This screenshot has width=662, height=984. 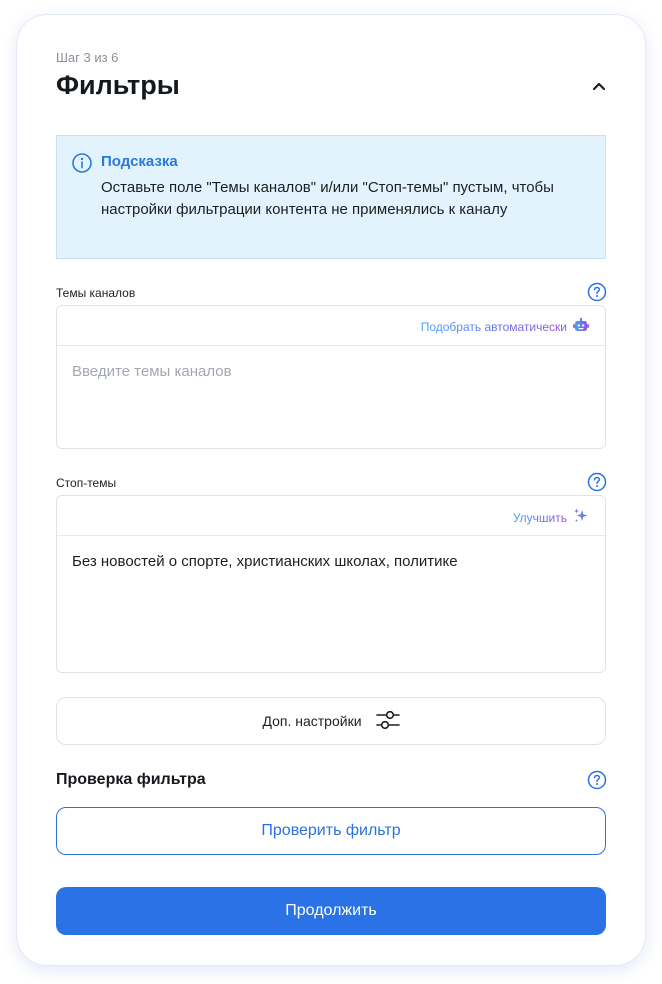 What do you see at coordinates (331, 326) in the screenshot?
I see `channel-topics-toolbar: Подобрать автоматически` at bounding box center [331, 326].